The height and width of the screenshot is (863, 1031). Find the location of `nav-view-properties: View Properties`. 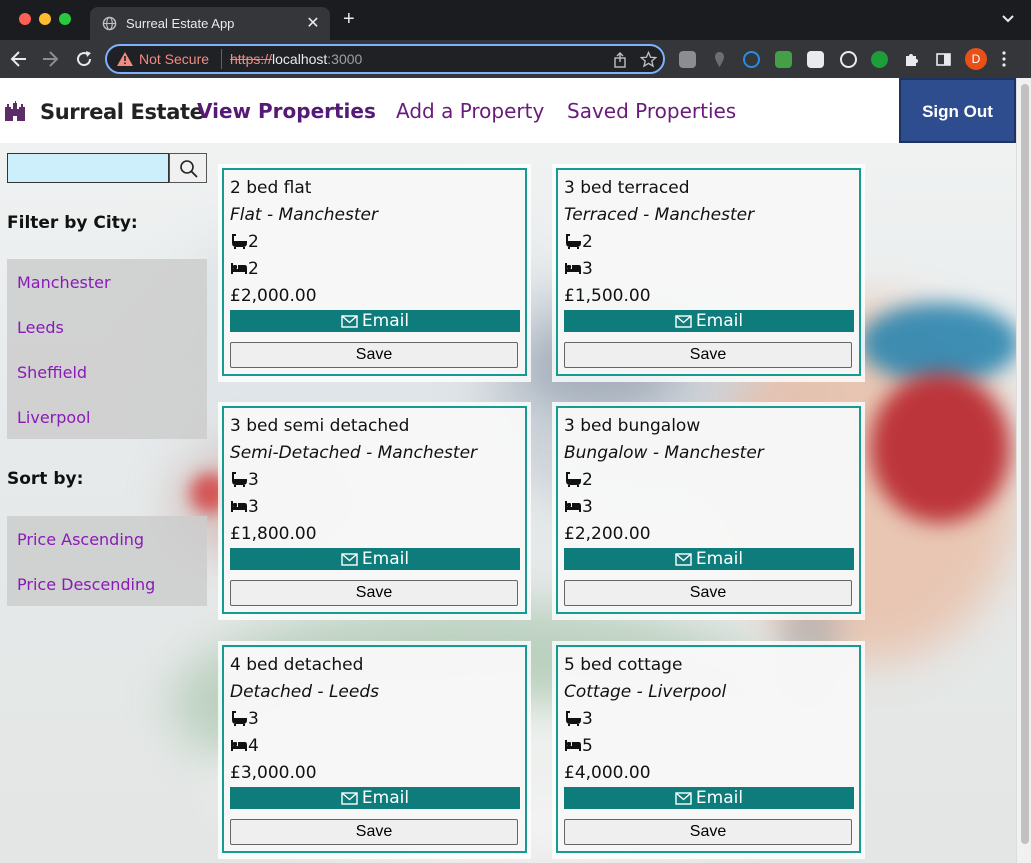

nav-view-properties: View Properties is located at coordinates (286, 111).